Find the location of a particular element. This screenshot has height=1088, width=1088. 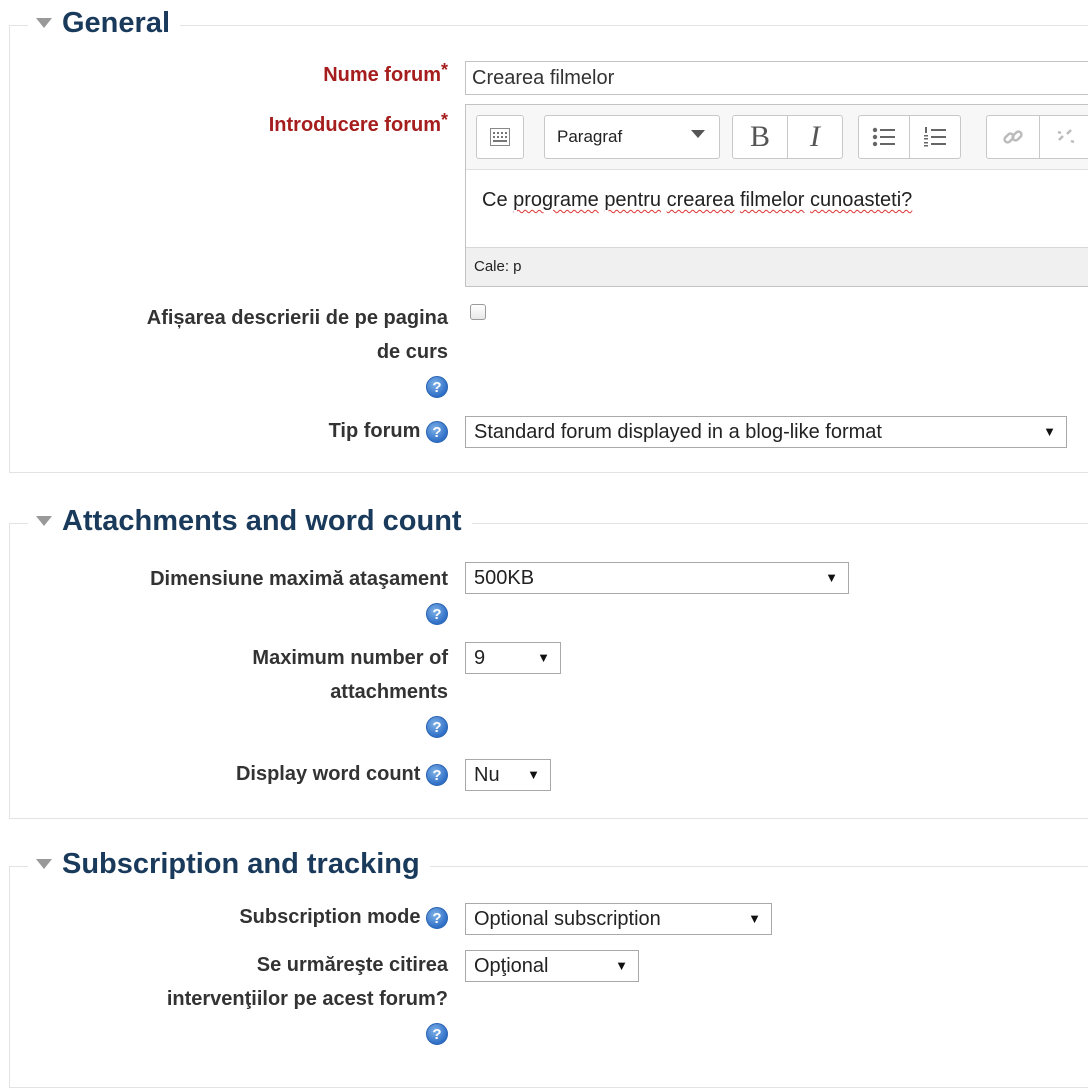

numbered-list-button is located at coordinates (935, 137).